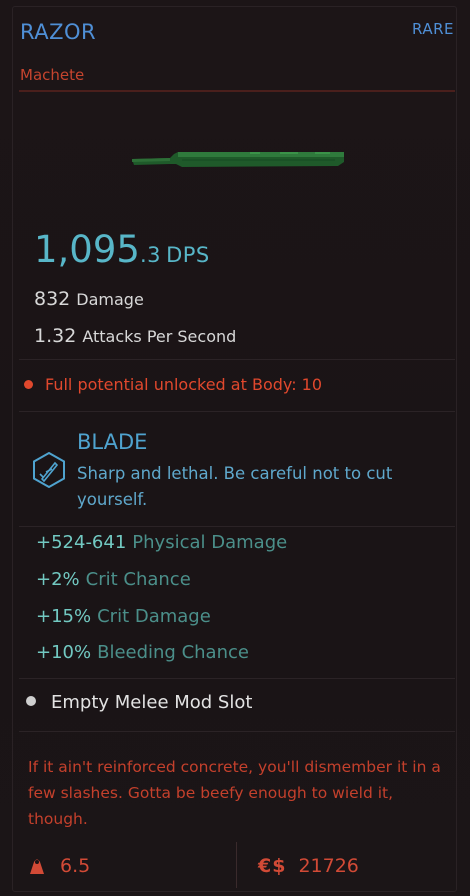  What do you see at coordinates (173, 652) in the screenshot?
I see `bonus-label: Bleeding Chance` at bounding box center [173, 652].